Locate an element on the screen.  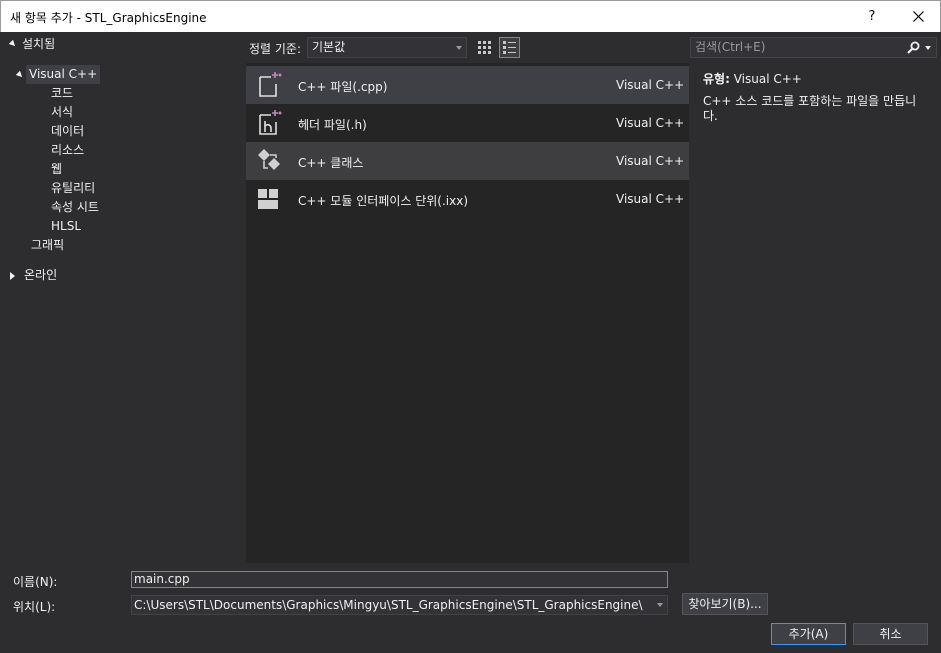
search-options-chevron-icon is located at coordinates (928, 48).